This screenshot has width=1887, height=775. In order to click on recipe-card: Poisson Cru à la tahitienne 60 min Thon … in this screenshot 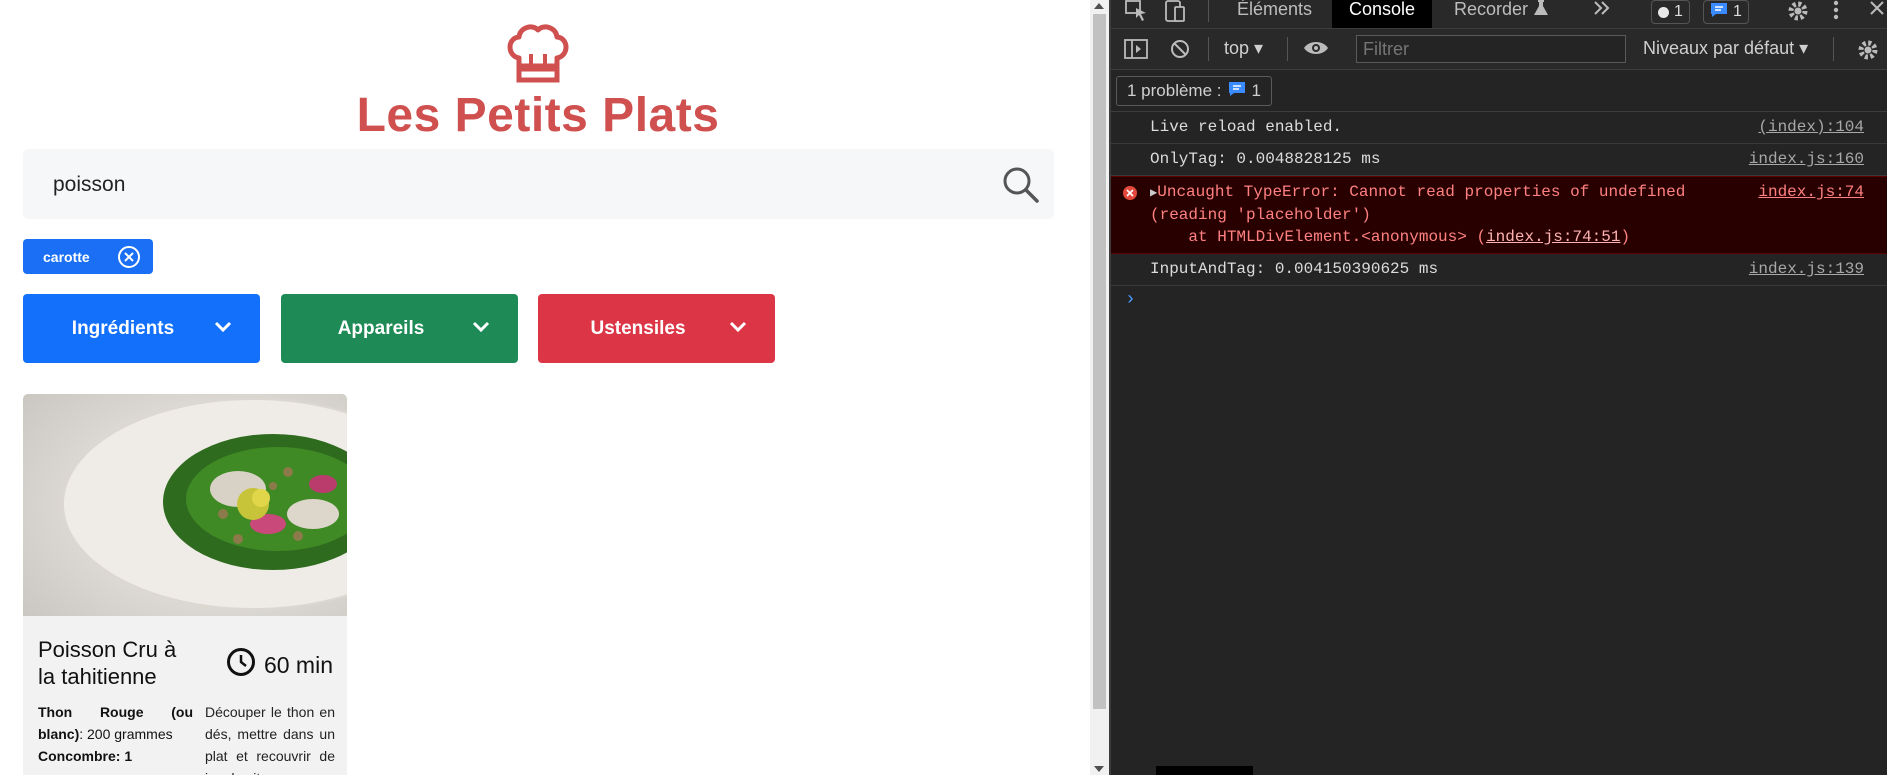, I will do `click(185, 584)`.